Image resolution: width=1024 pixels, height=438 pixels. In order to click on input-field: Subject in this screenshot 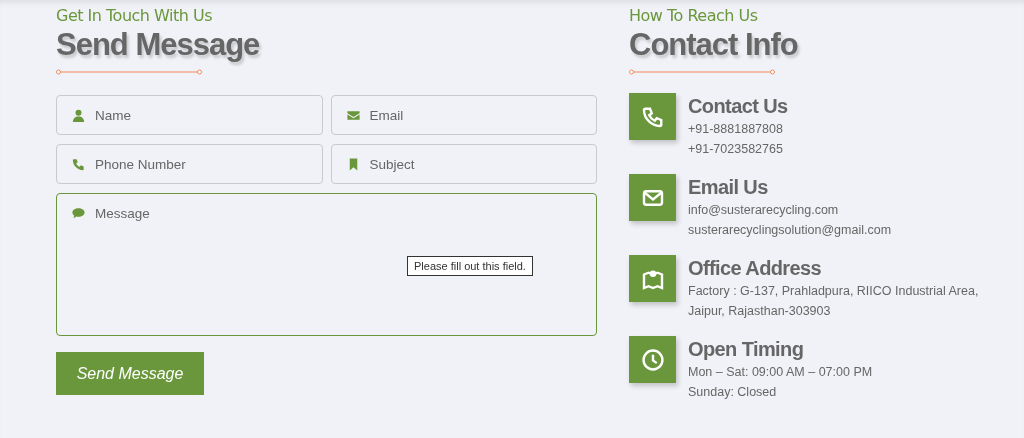, I will do `click(463, 164)`.